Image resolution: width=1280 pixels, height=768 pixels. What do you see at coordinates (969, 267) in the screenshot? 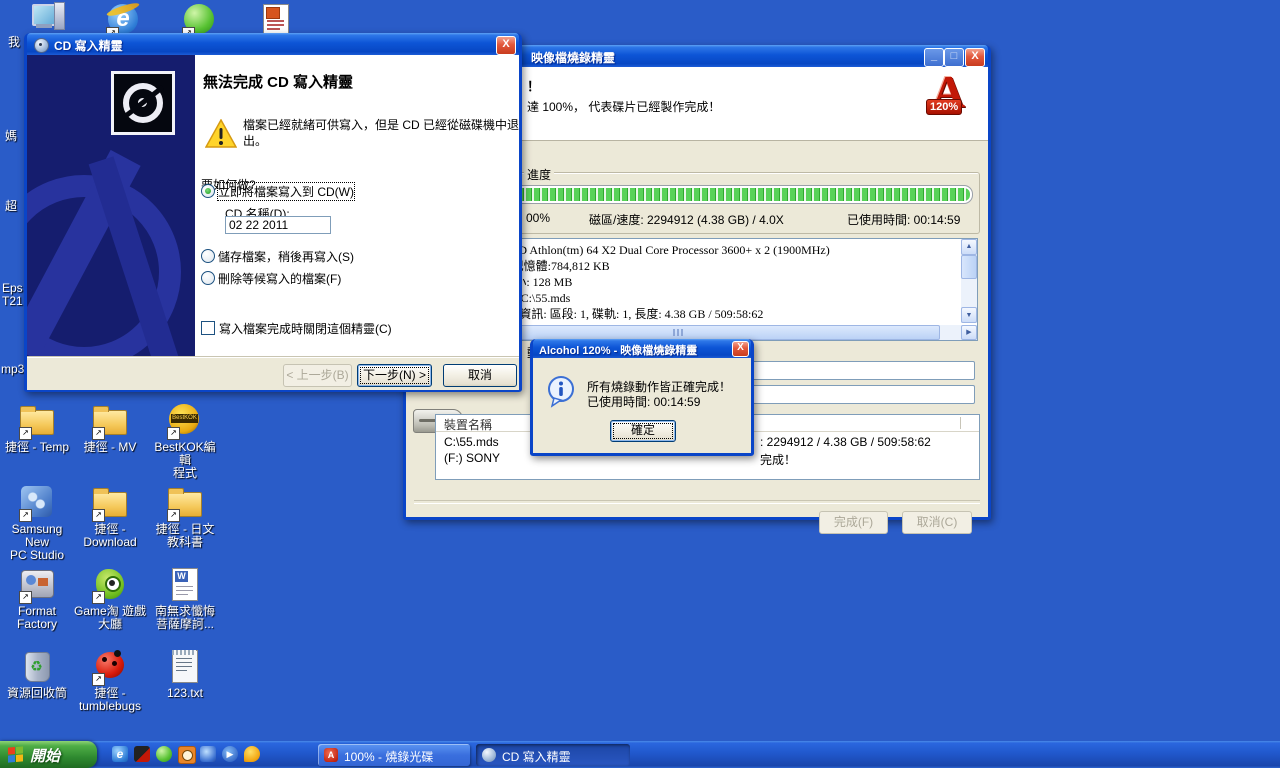
I see `vertical-scroll-thumb` at bounding box center [969, 267].